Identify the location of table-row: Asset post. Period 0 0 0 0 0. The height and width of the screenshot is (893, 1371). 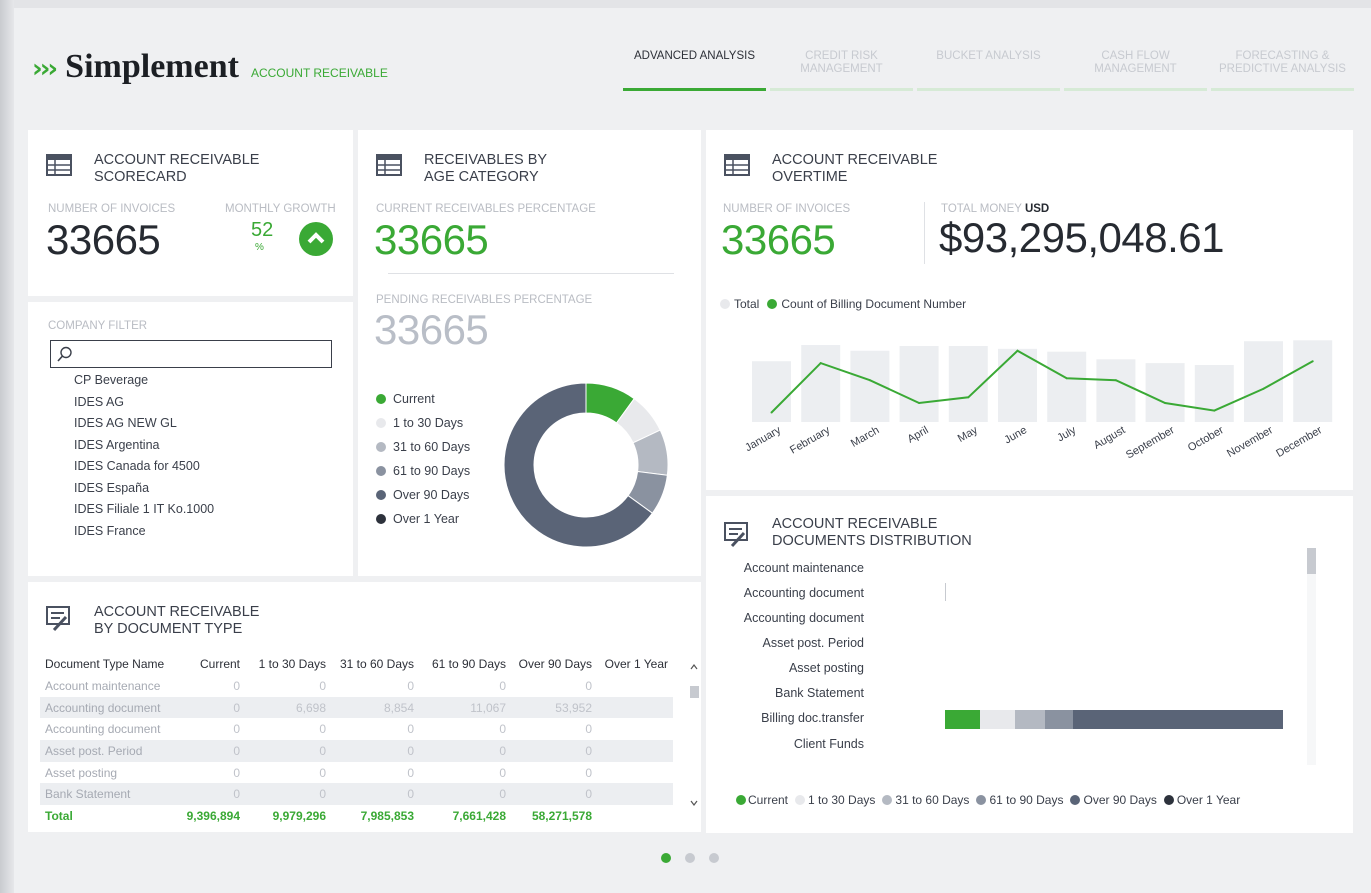
(356, 751).